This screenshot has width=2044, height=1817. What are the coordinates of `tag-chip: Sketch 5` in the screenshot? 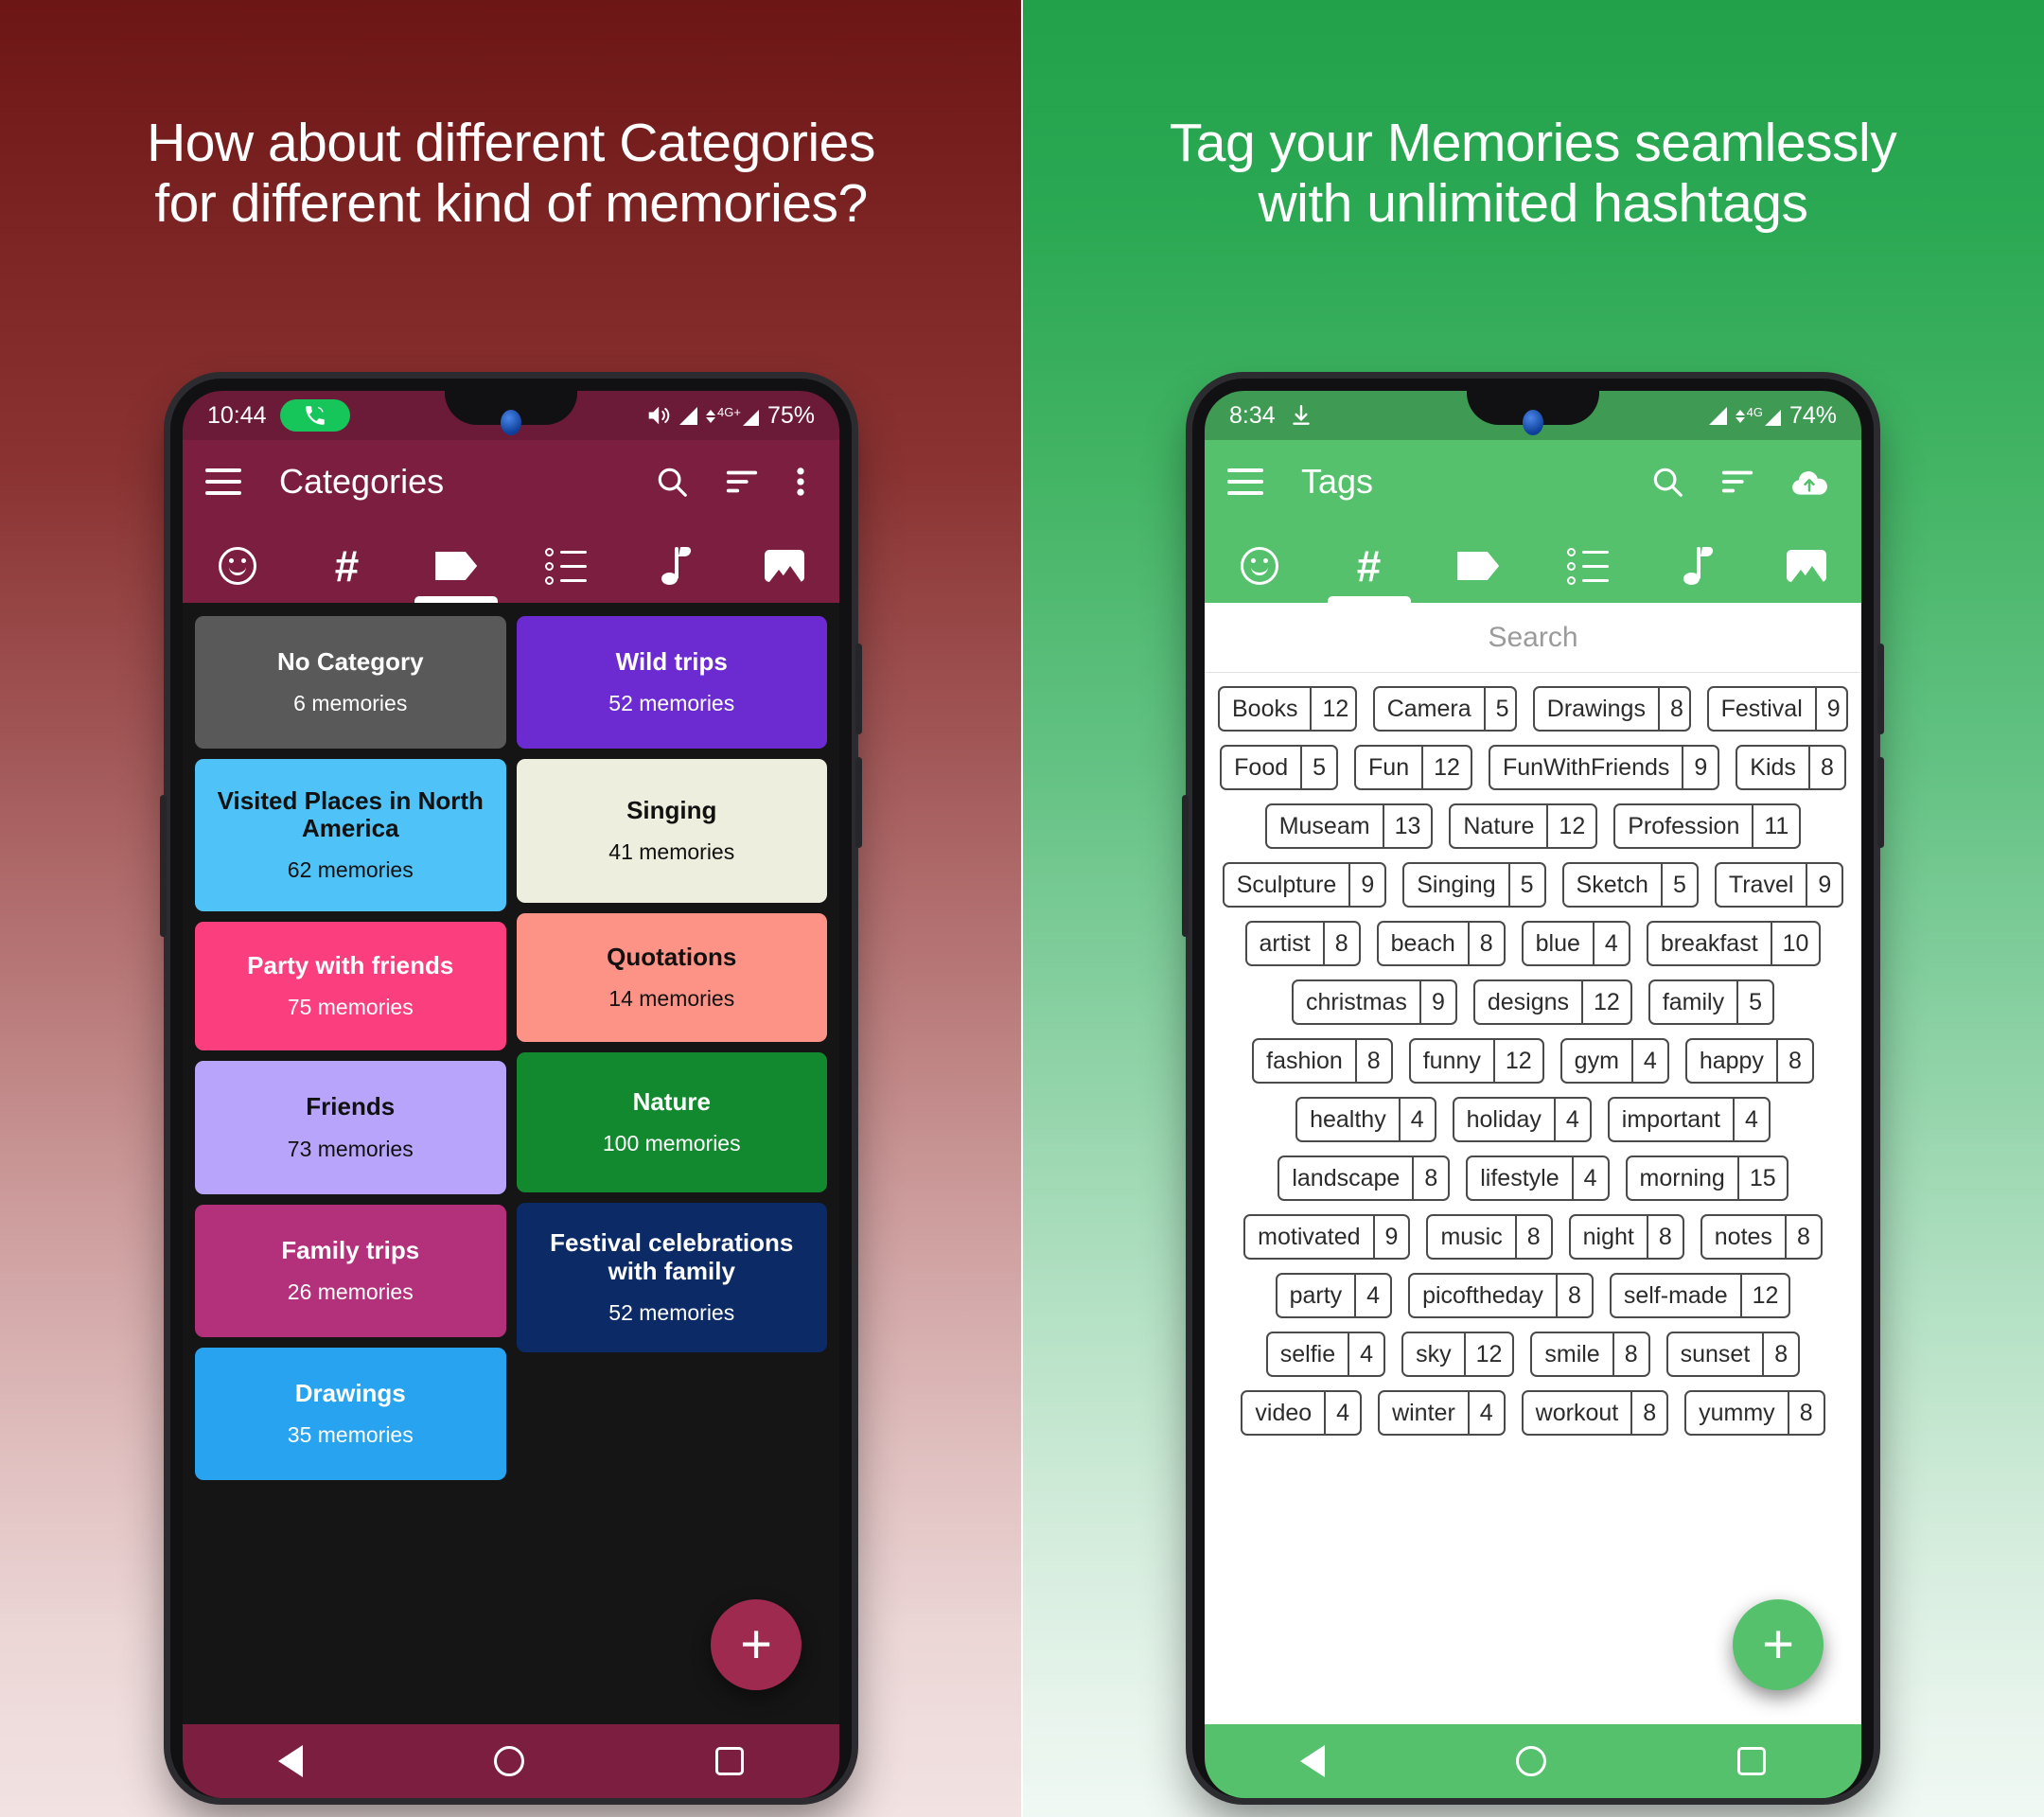 It's located at (1630, 885).